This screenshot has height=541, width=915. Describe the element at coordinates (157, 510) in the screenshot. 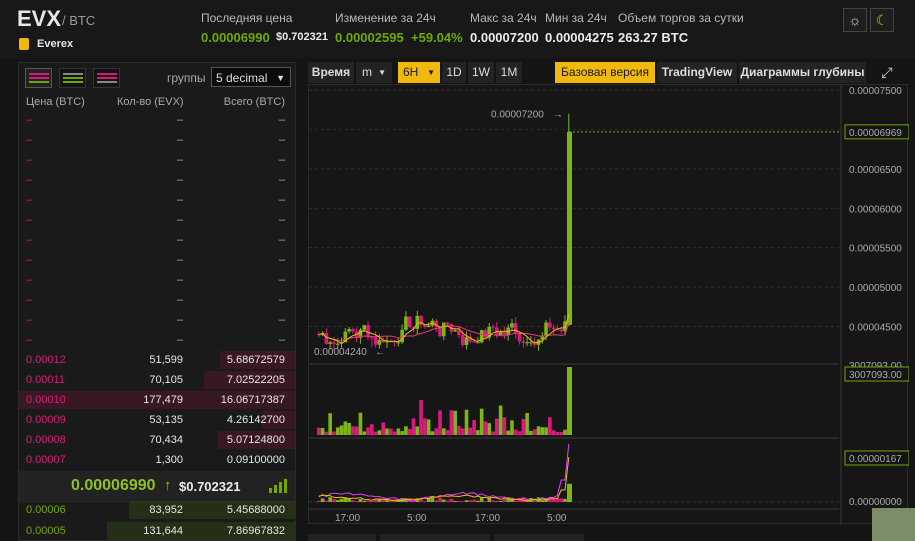

I see `bid-row: 0.00006 83,952 5.45688000` at that location.